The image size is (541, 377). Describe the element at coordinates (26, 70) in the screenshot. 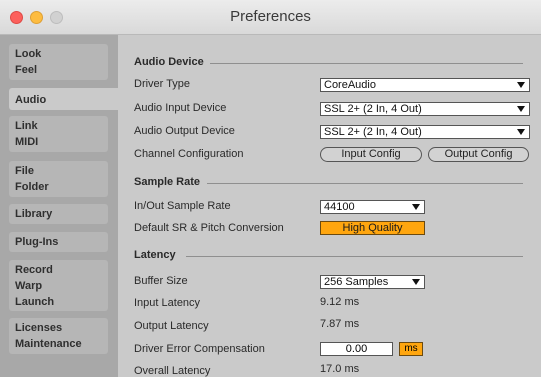

I see `tab-label: Feel` at that location.